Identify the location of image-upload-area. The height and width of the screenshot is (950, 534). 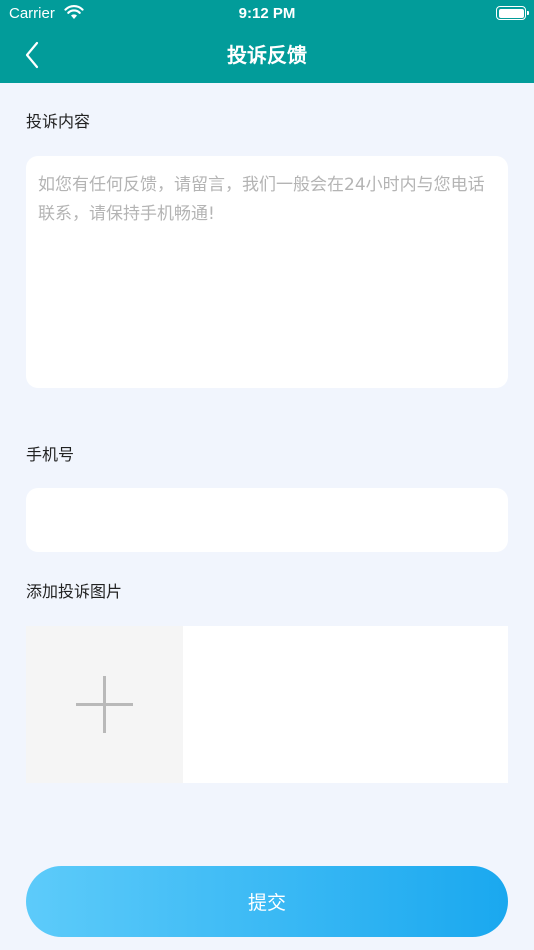
(267, 704).